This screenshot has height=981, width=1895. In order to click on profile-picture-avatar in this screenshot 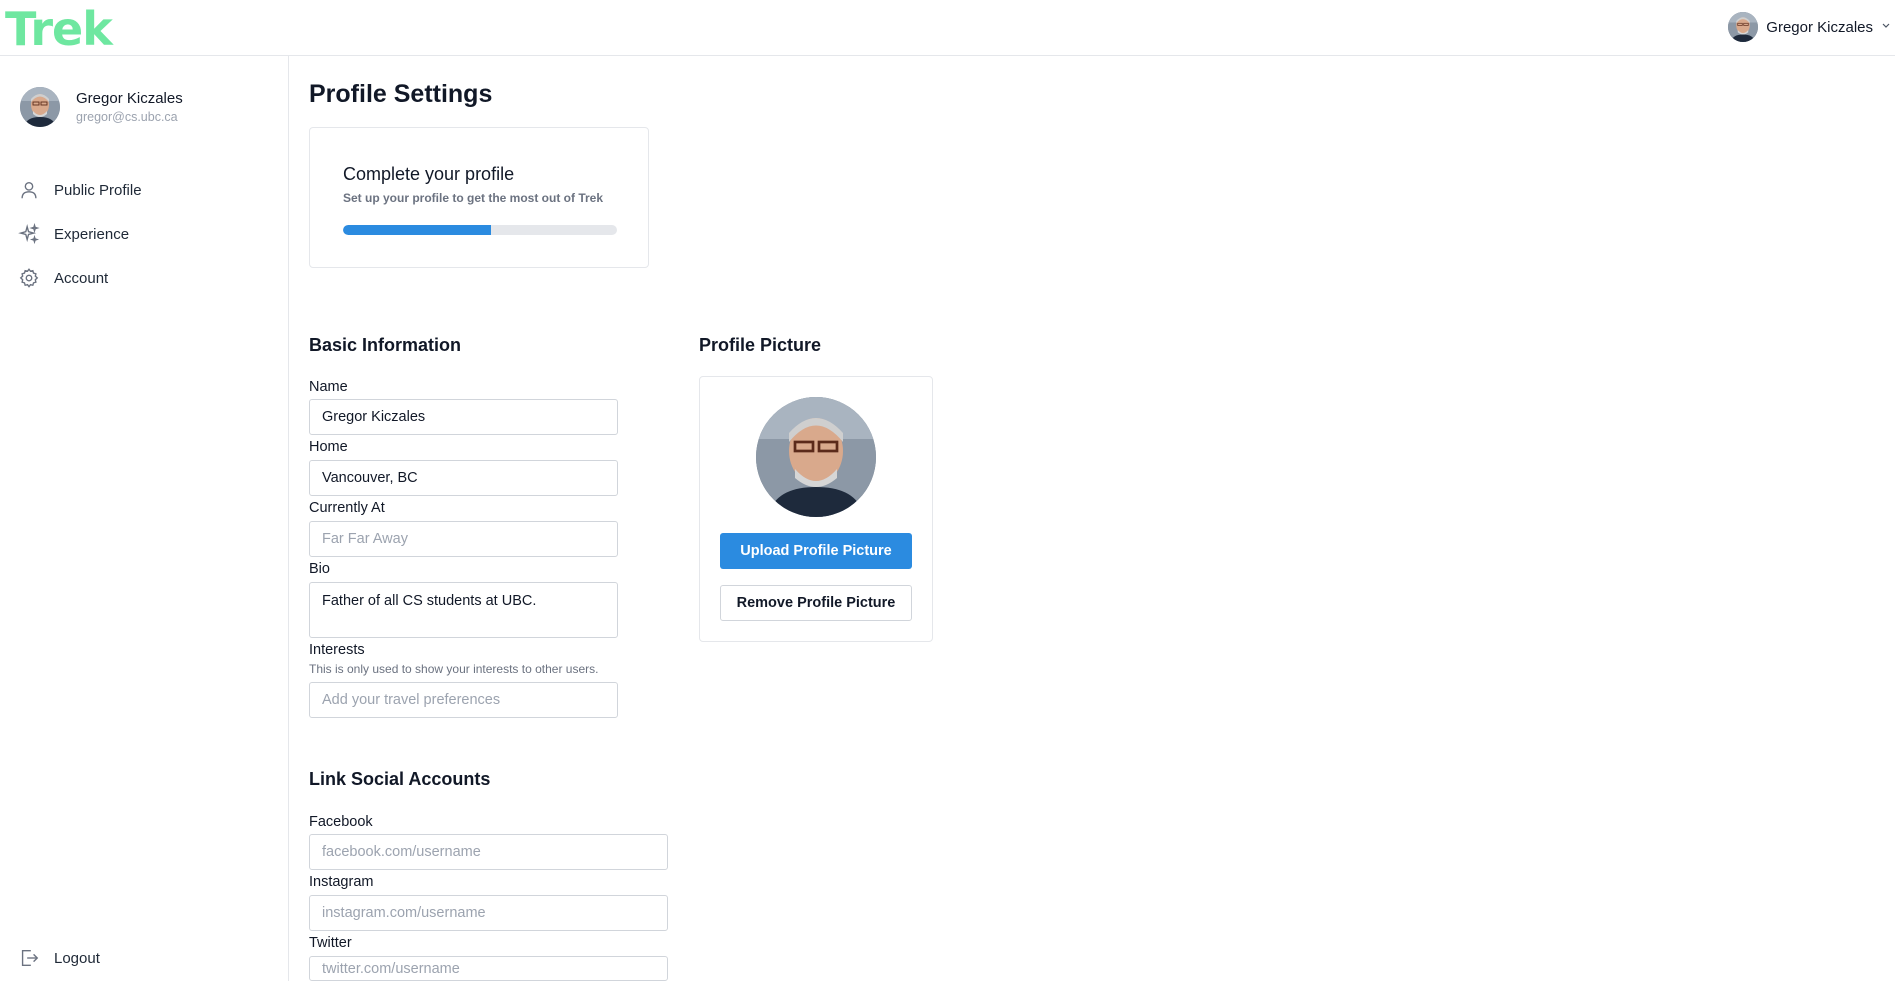, I will do `click(816, 457)`.